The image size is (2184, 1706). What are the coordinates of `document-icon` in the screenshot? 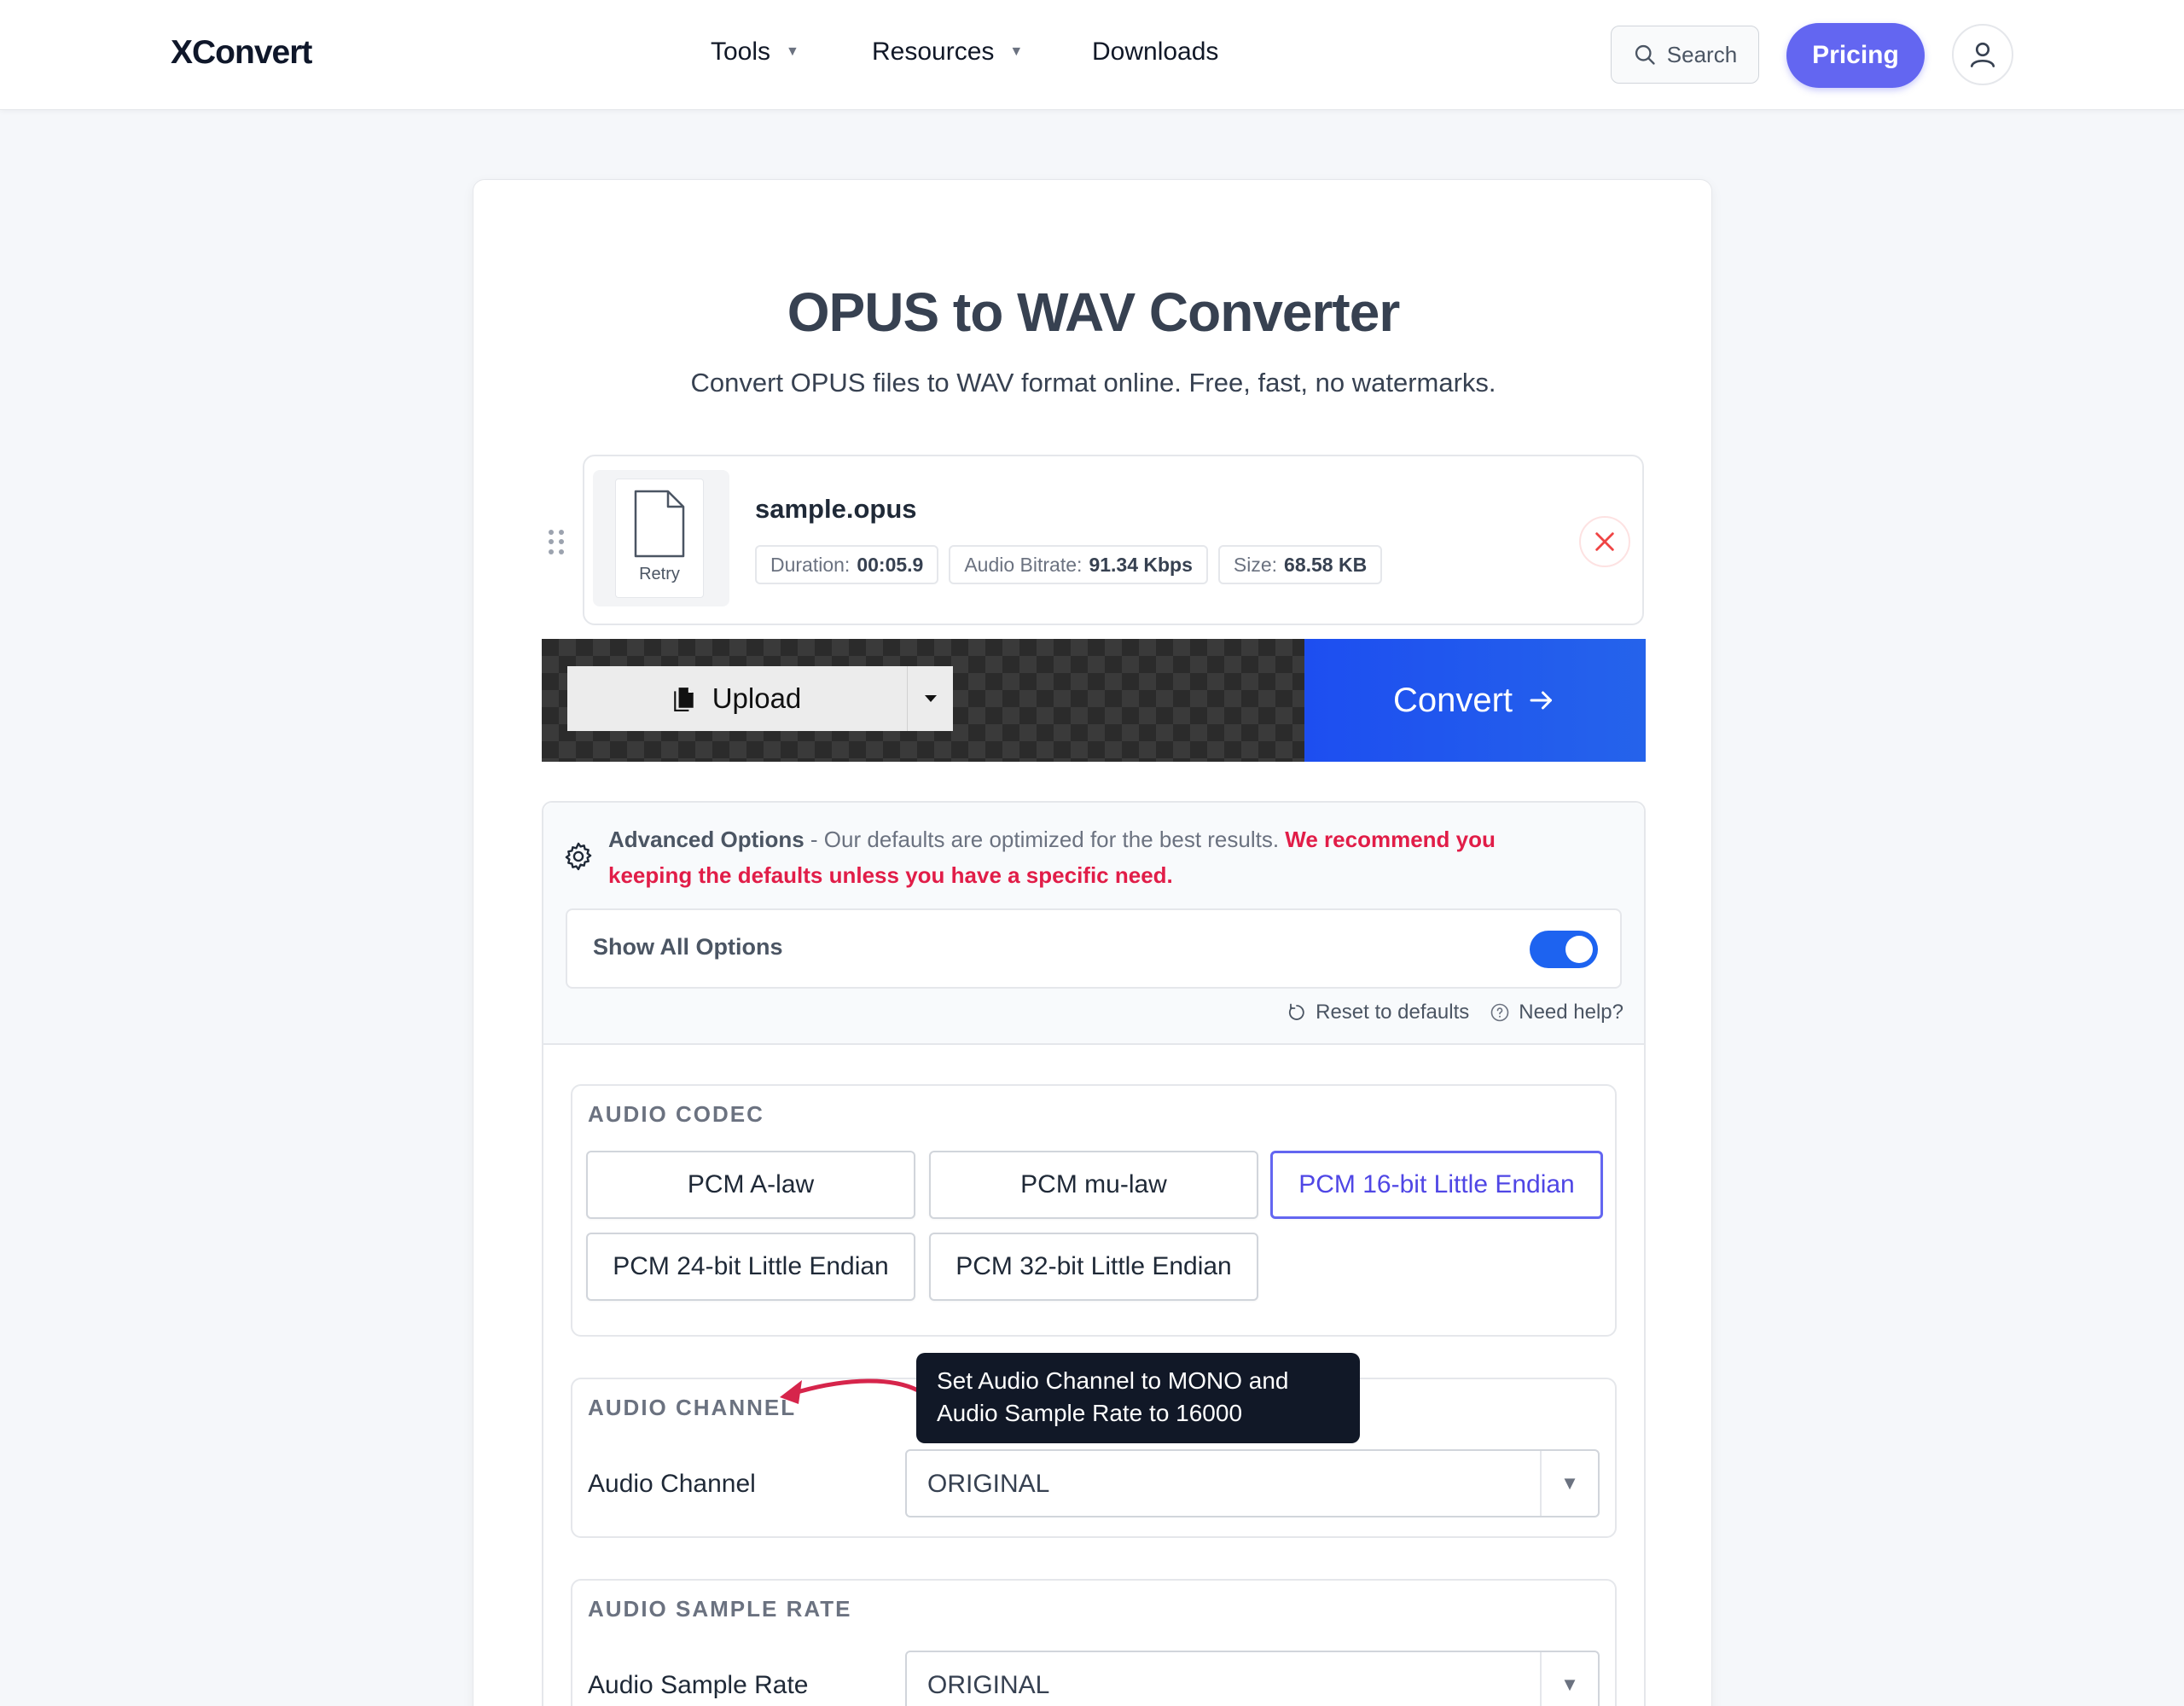 It's located at (683, 699).